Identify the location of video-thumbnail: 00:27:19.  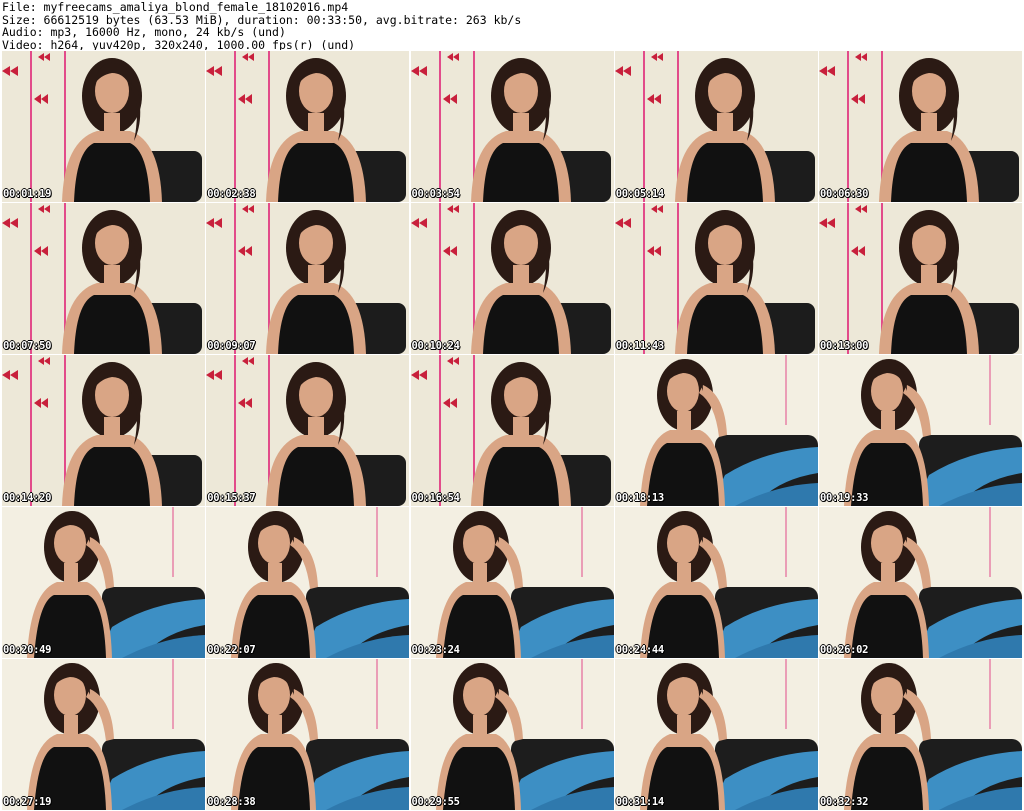
(103, 734).